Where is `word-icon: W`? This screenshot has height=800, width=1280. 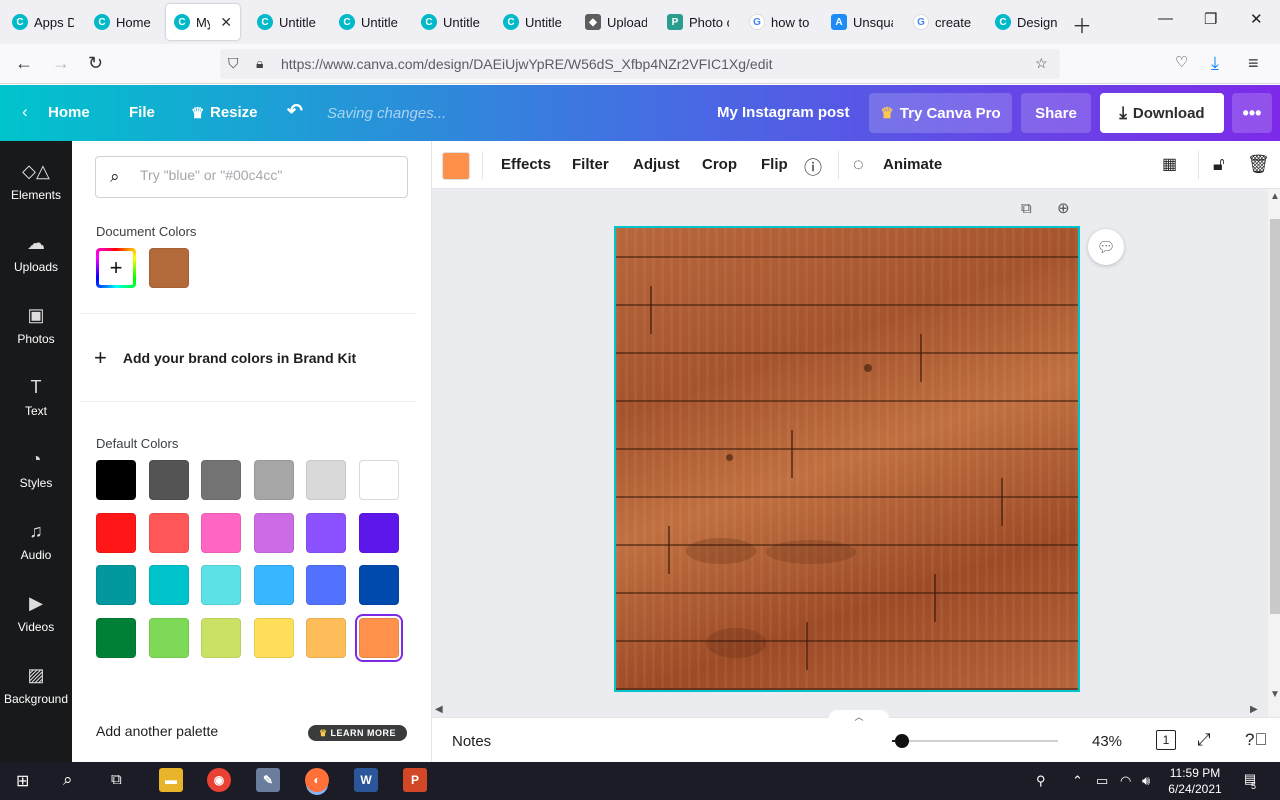
word-icon: W is located at coordinates (366, 780).